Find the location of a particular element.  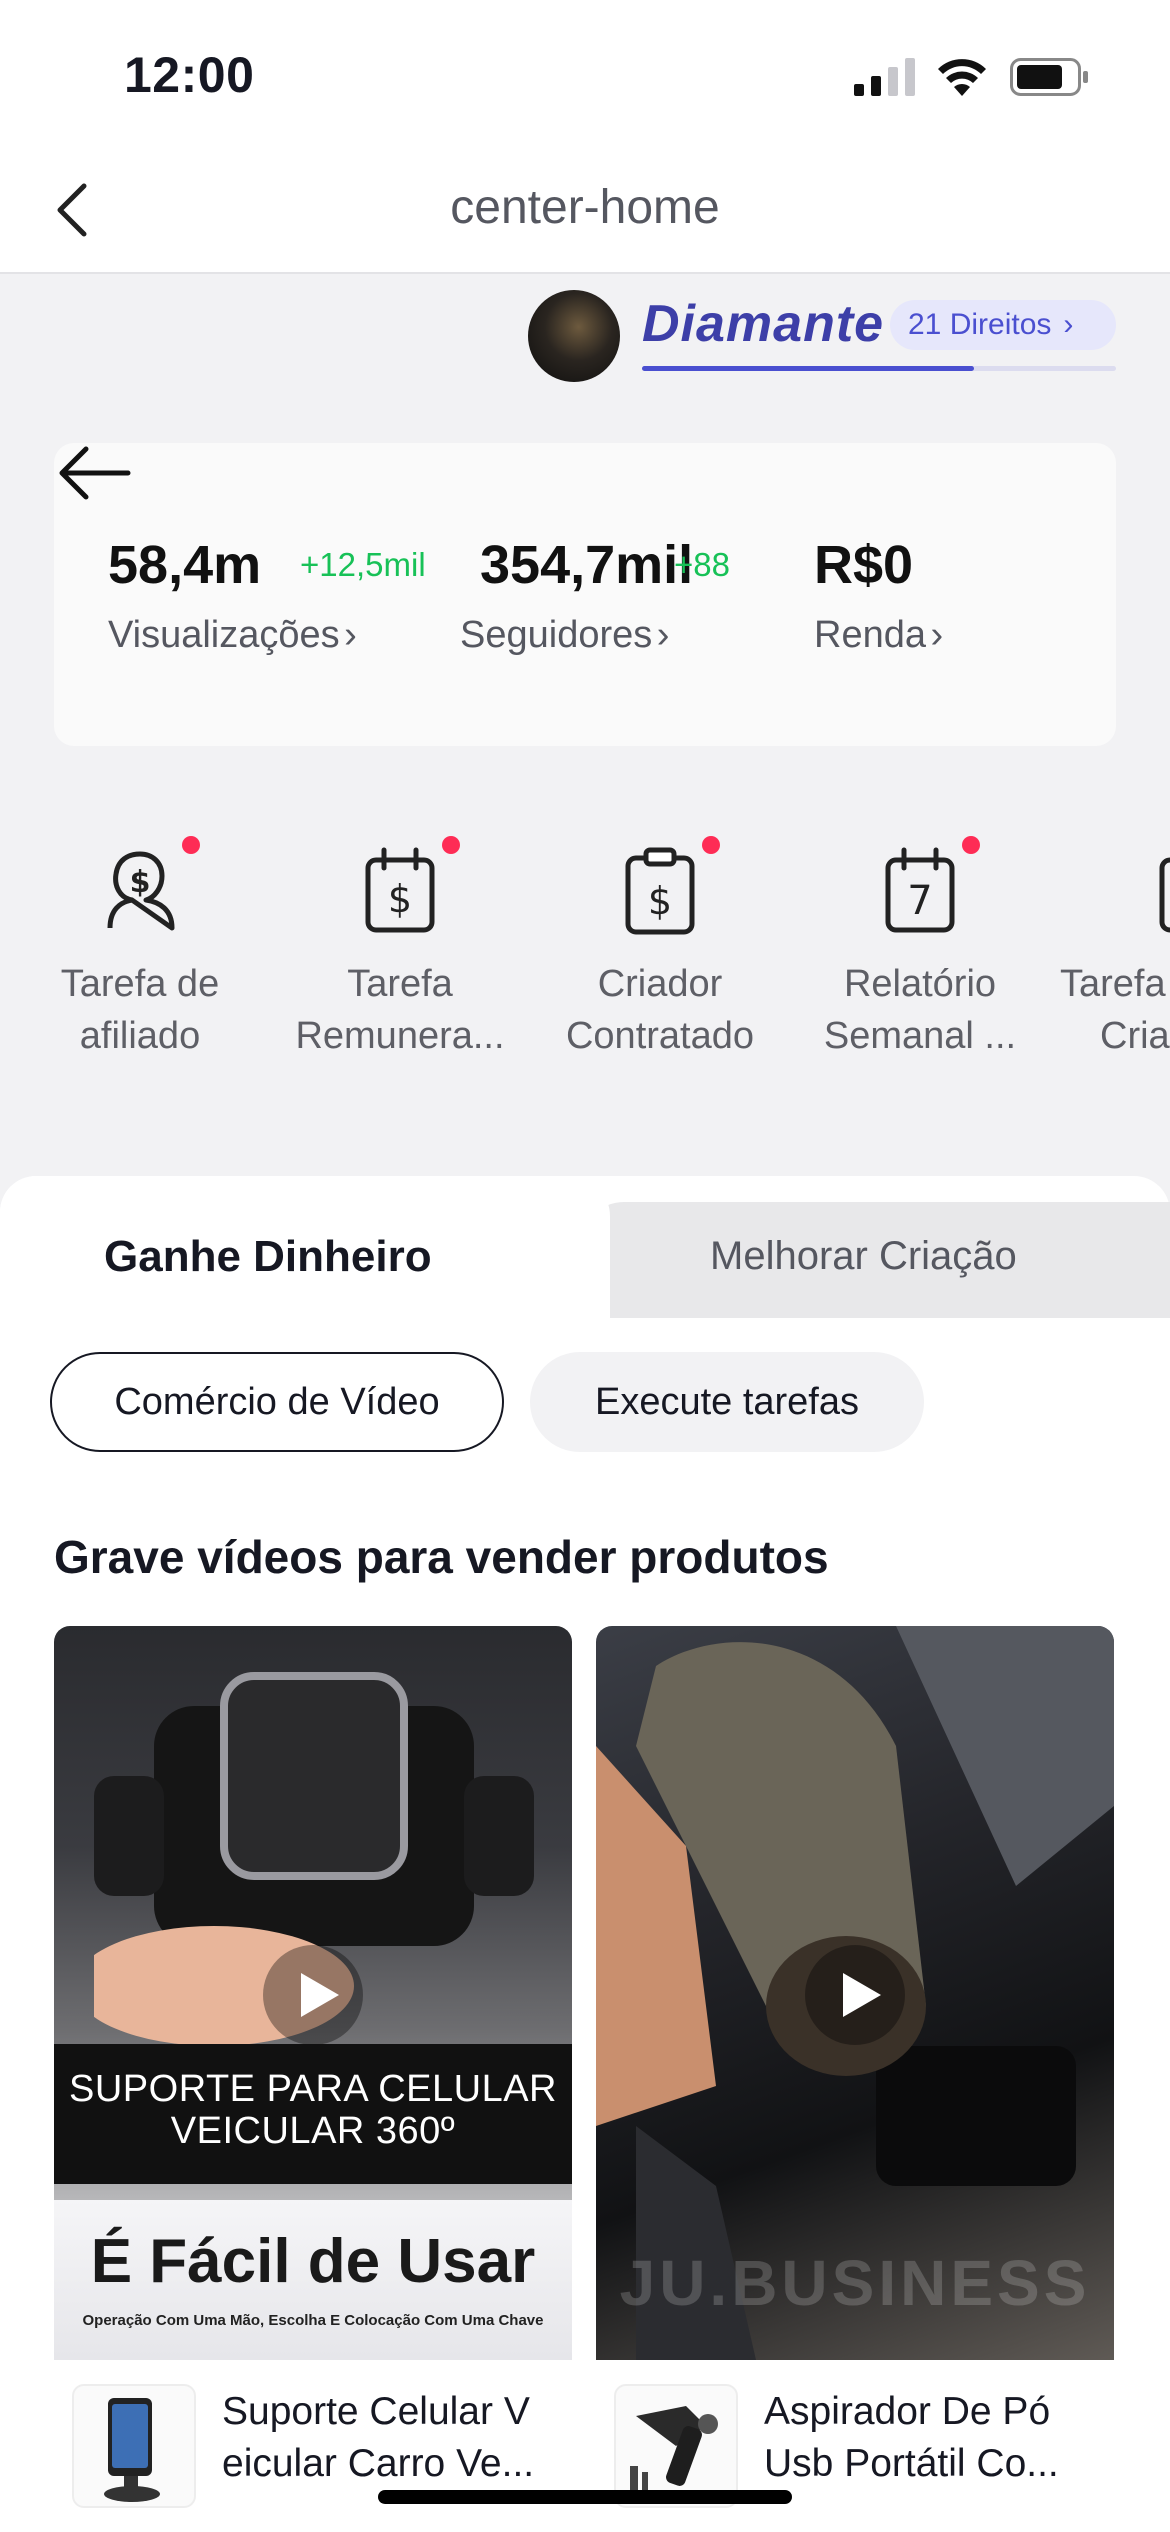

shortcut-label: Tarefa de afiliado is located at coordinates (140, 1010).